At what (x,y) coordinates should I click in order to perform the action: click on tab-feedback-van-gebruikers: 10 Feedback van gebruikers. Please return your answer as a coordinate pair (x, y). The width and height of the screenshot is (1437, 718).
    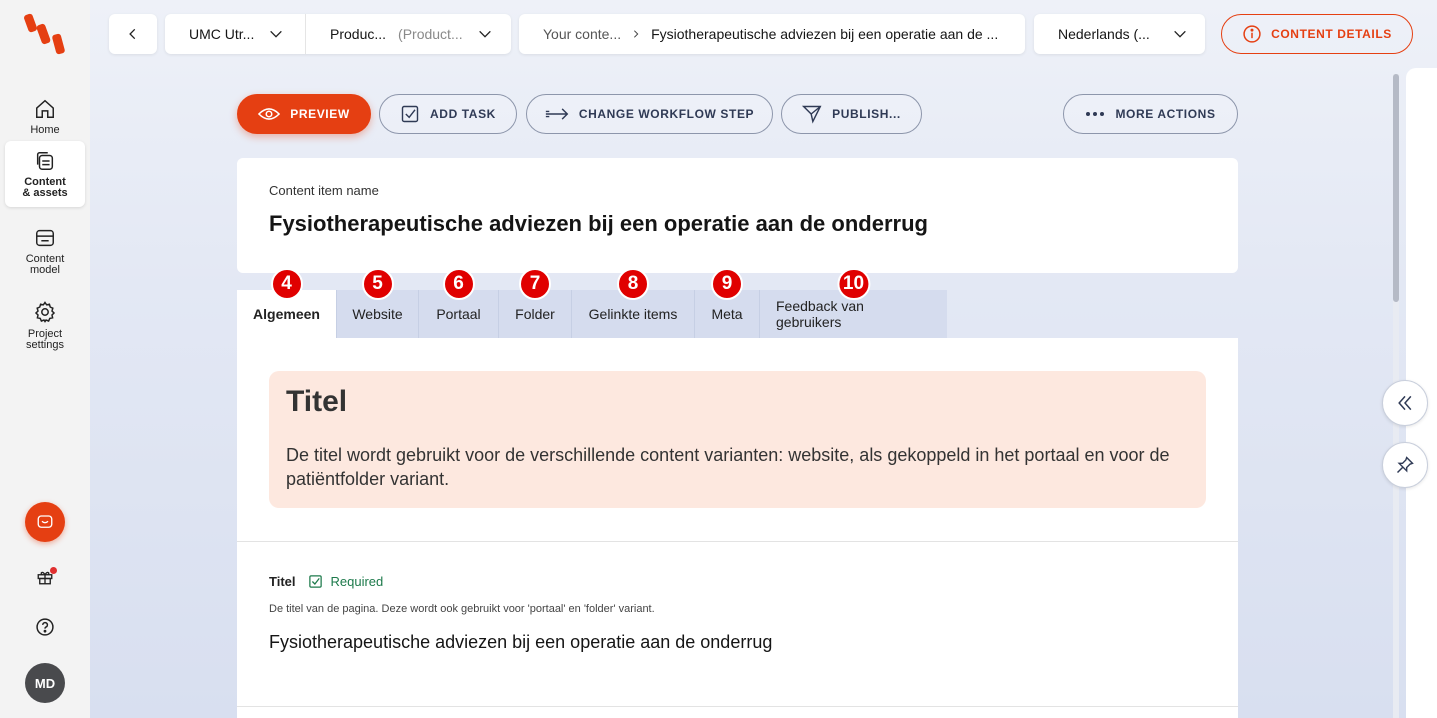
    Looking at the image, I should click on (853, 303).